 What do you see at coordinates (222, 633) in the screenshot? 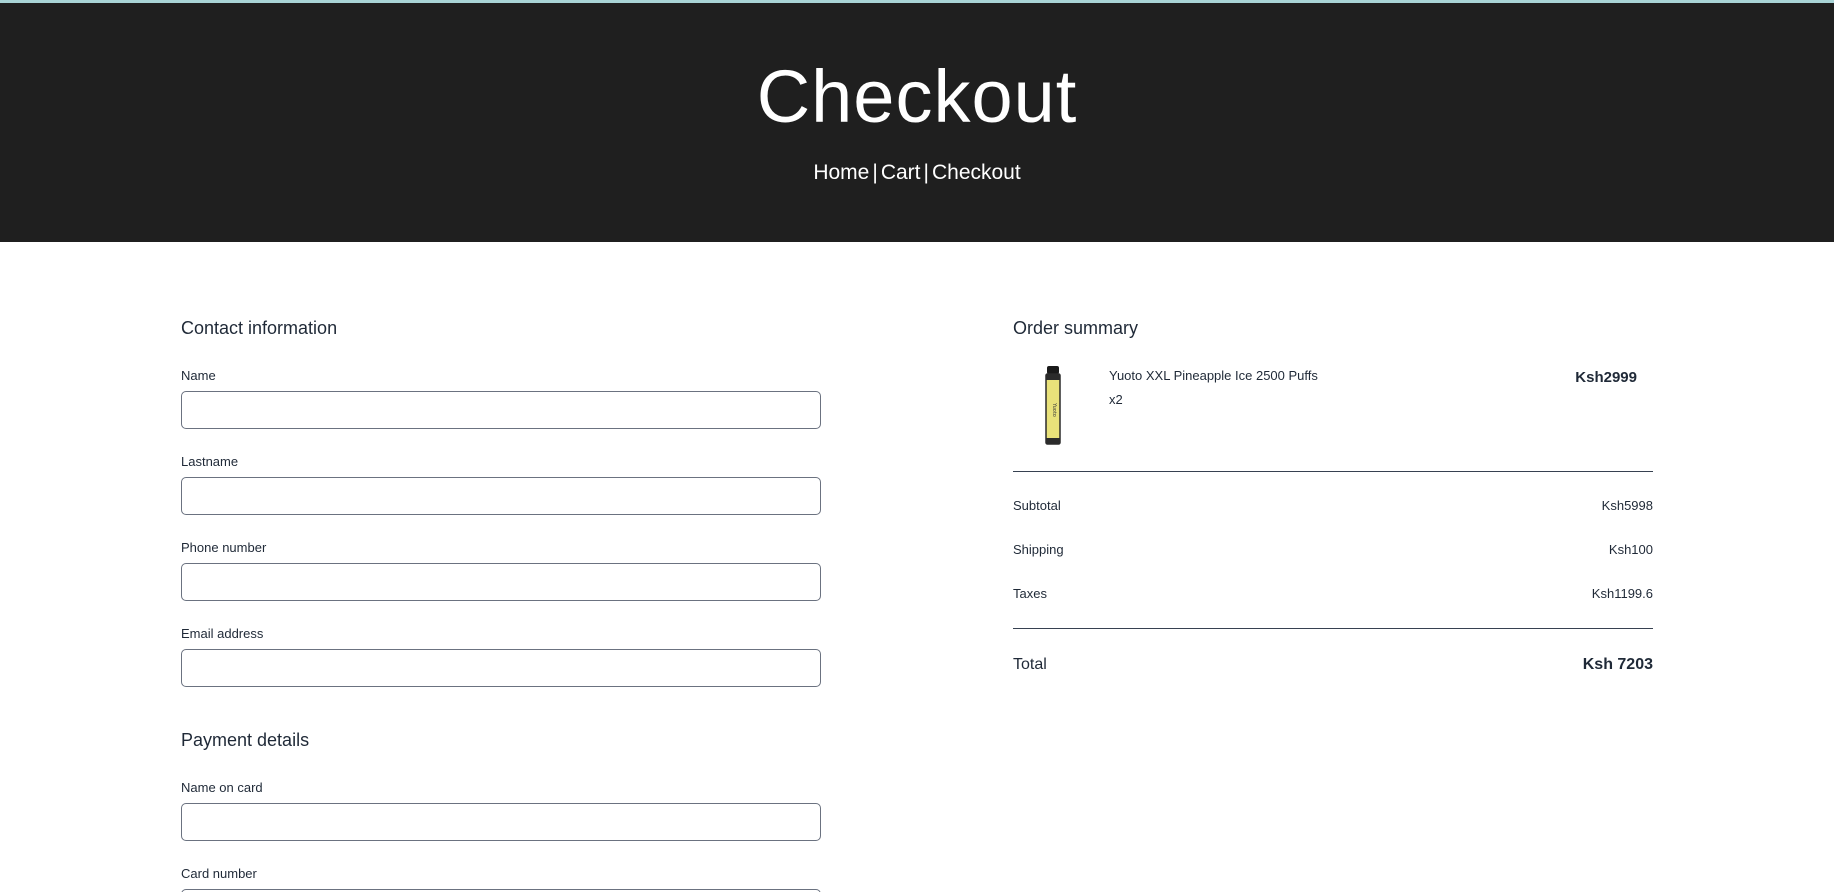
I see `email-address-label: Email address` at bounding box center [222, 633].